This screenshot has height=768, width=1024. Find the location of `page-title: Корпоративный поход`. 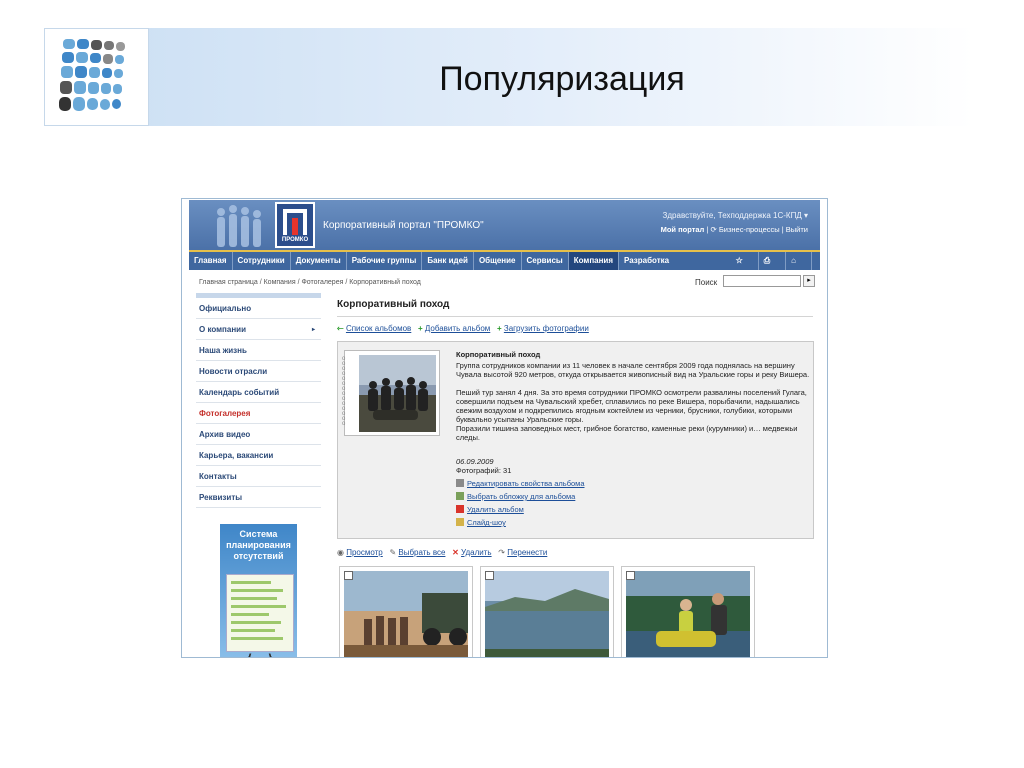

page-title: Корпоративный поход is located at coordinates (393, 304).